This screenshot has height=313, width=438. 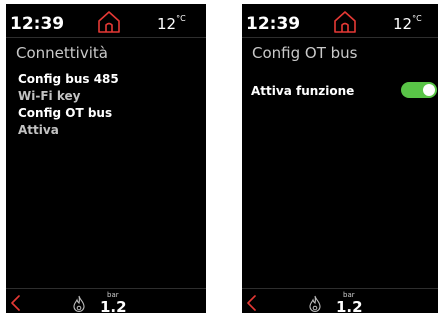 I want to click on menu-item-config-bus-485: Config bus 485, so click(x=68, y=79).